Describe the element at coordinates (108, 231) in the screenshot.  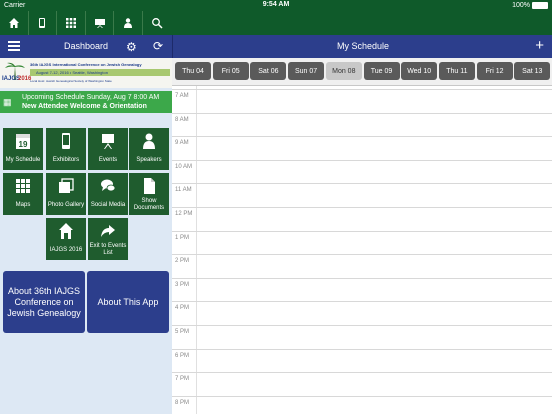
I see `share-icon` at that location.